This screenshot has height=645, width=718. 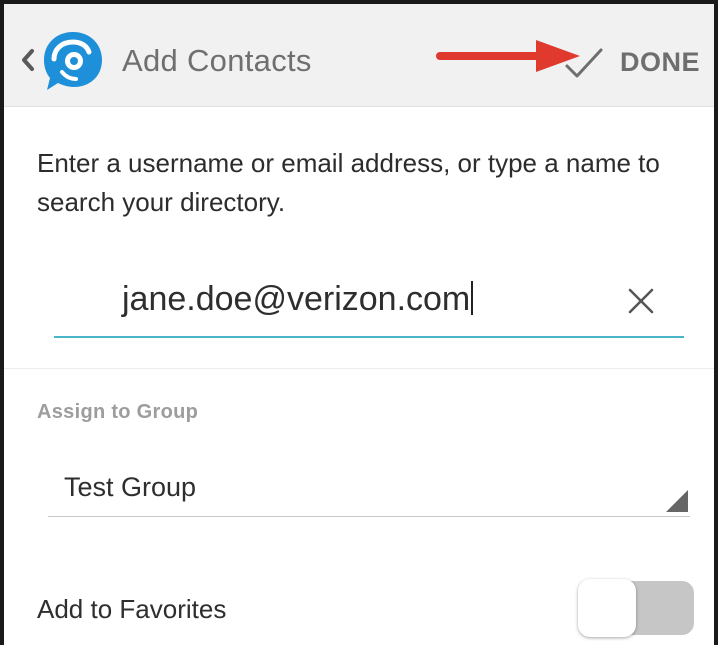 What do you see at coordinates (472, 298) in the screenshot?
I see `text-cursor` at bounding box center [472, 298].